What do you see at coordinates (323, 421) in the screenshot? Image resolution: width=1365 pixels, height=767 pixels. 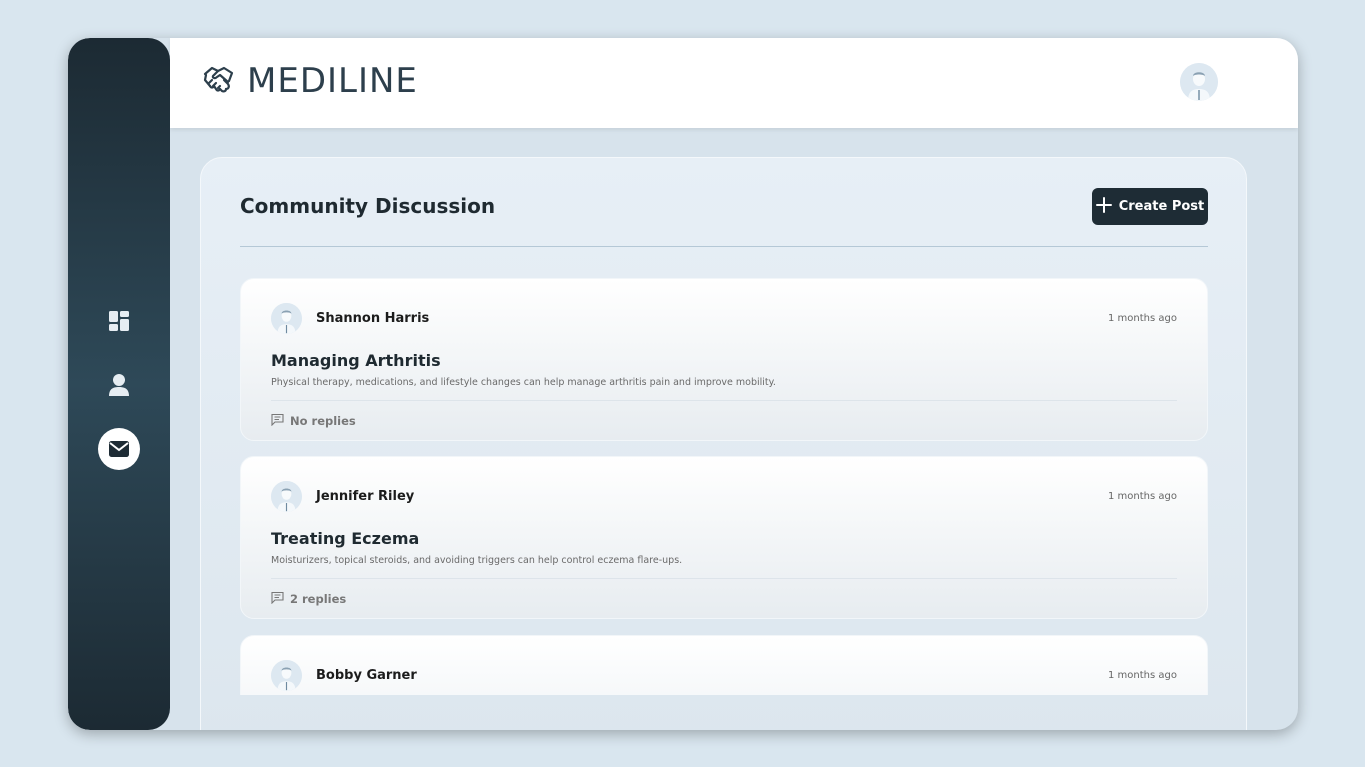 I see `replies-count: No replies` at bounding box center [323, 421].